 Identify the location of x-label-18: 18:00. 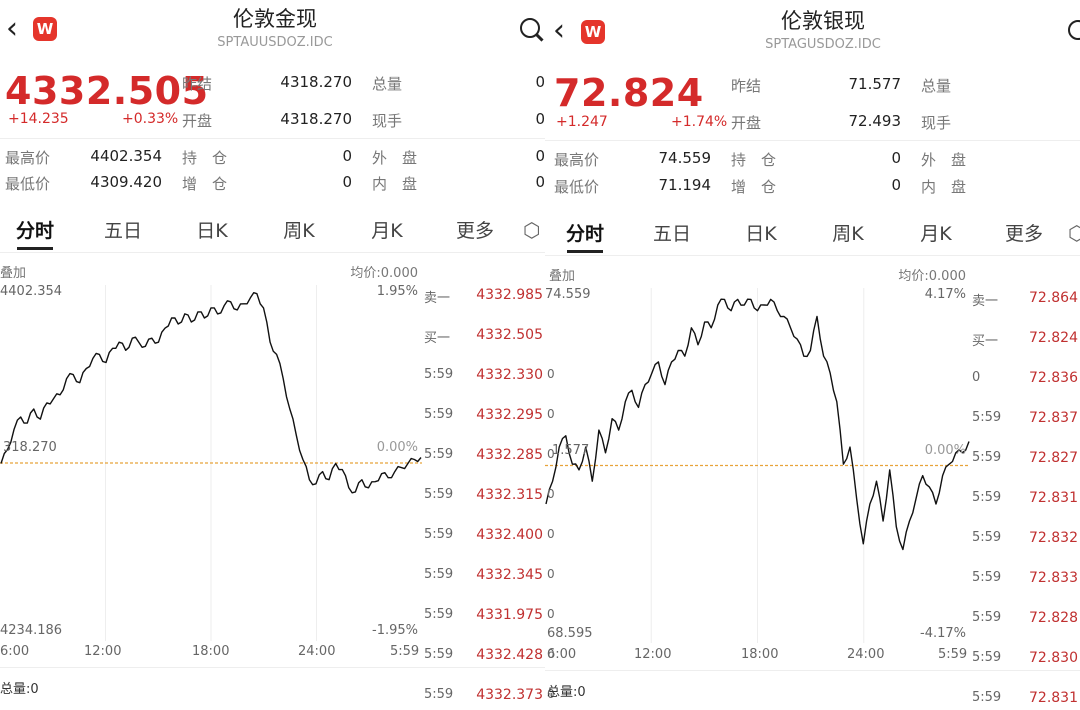
(211, 651).